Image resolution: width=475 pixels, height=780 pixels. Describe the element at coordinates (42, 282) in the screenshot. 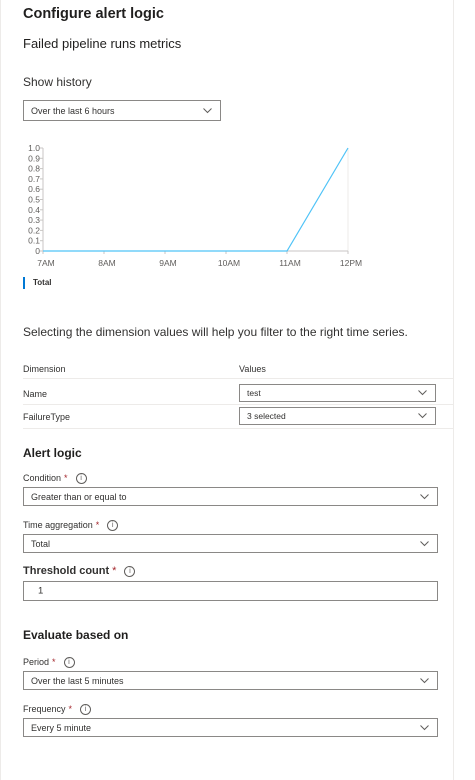

I see `legend-series-name: Total` at that location.